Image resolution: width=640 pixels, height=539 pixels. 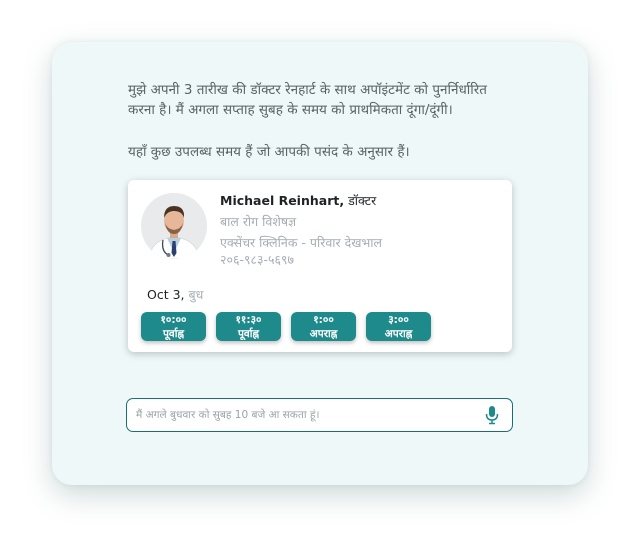 What do you see at coordinates (196, 294) in the screenshot?
I see `weekday-label: बुध` at bounding box center [196, 294].